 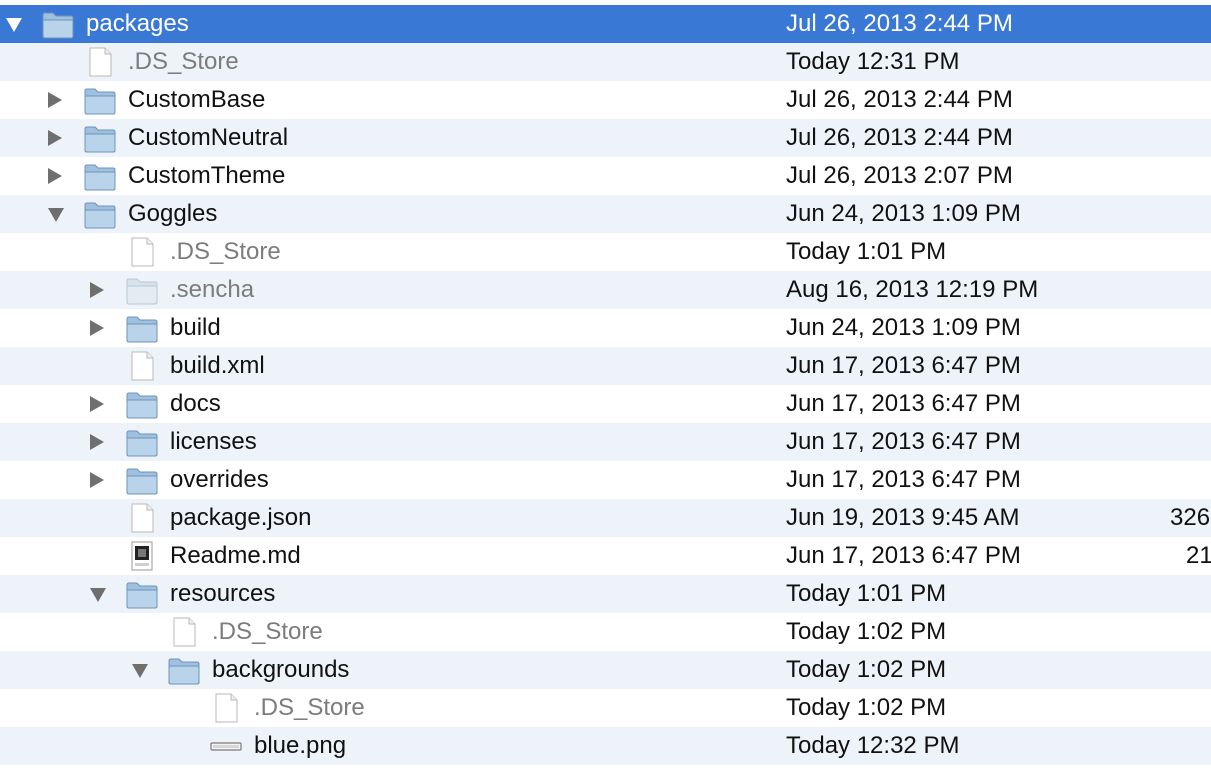 What do you see at coordinates (137, 23) in the screenshot?
I see `item-name: packages` at bounding box center [137, 23].